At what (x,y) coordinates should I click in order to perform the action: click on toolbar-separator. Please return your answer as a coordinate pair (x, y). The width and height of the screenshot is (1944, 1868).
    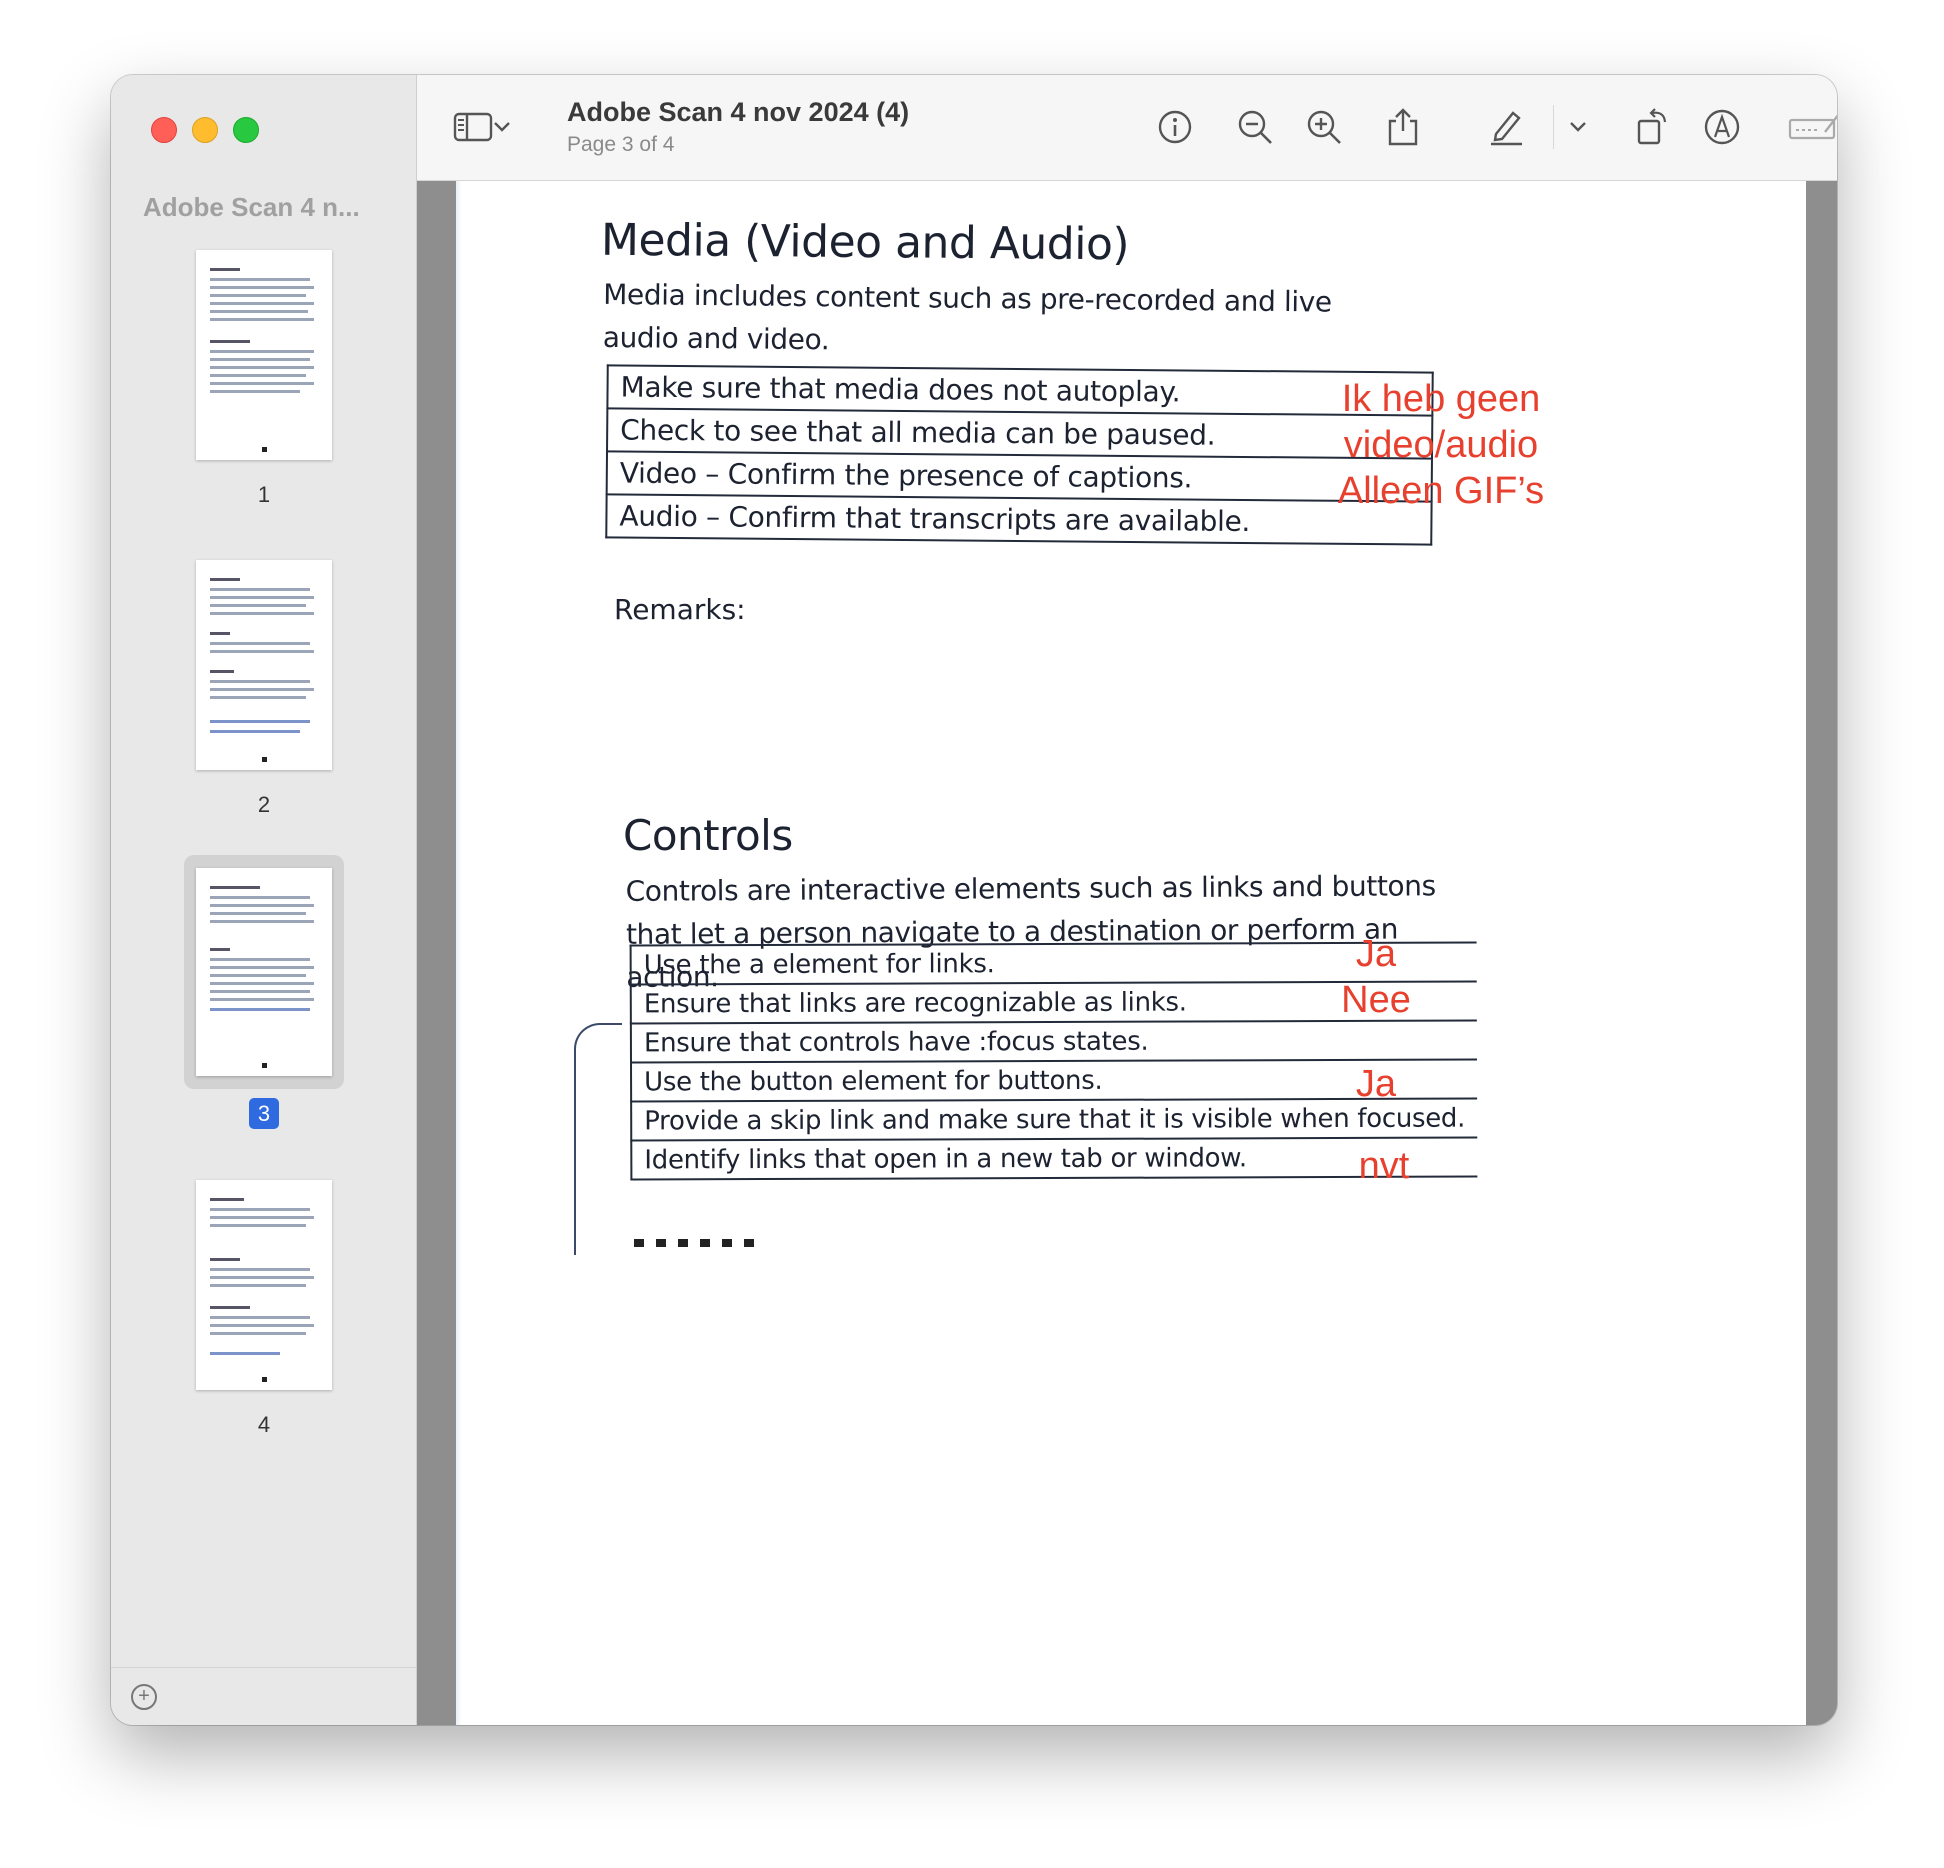
    Looking at the image, I should click on (1553, 127).